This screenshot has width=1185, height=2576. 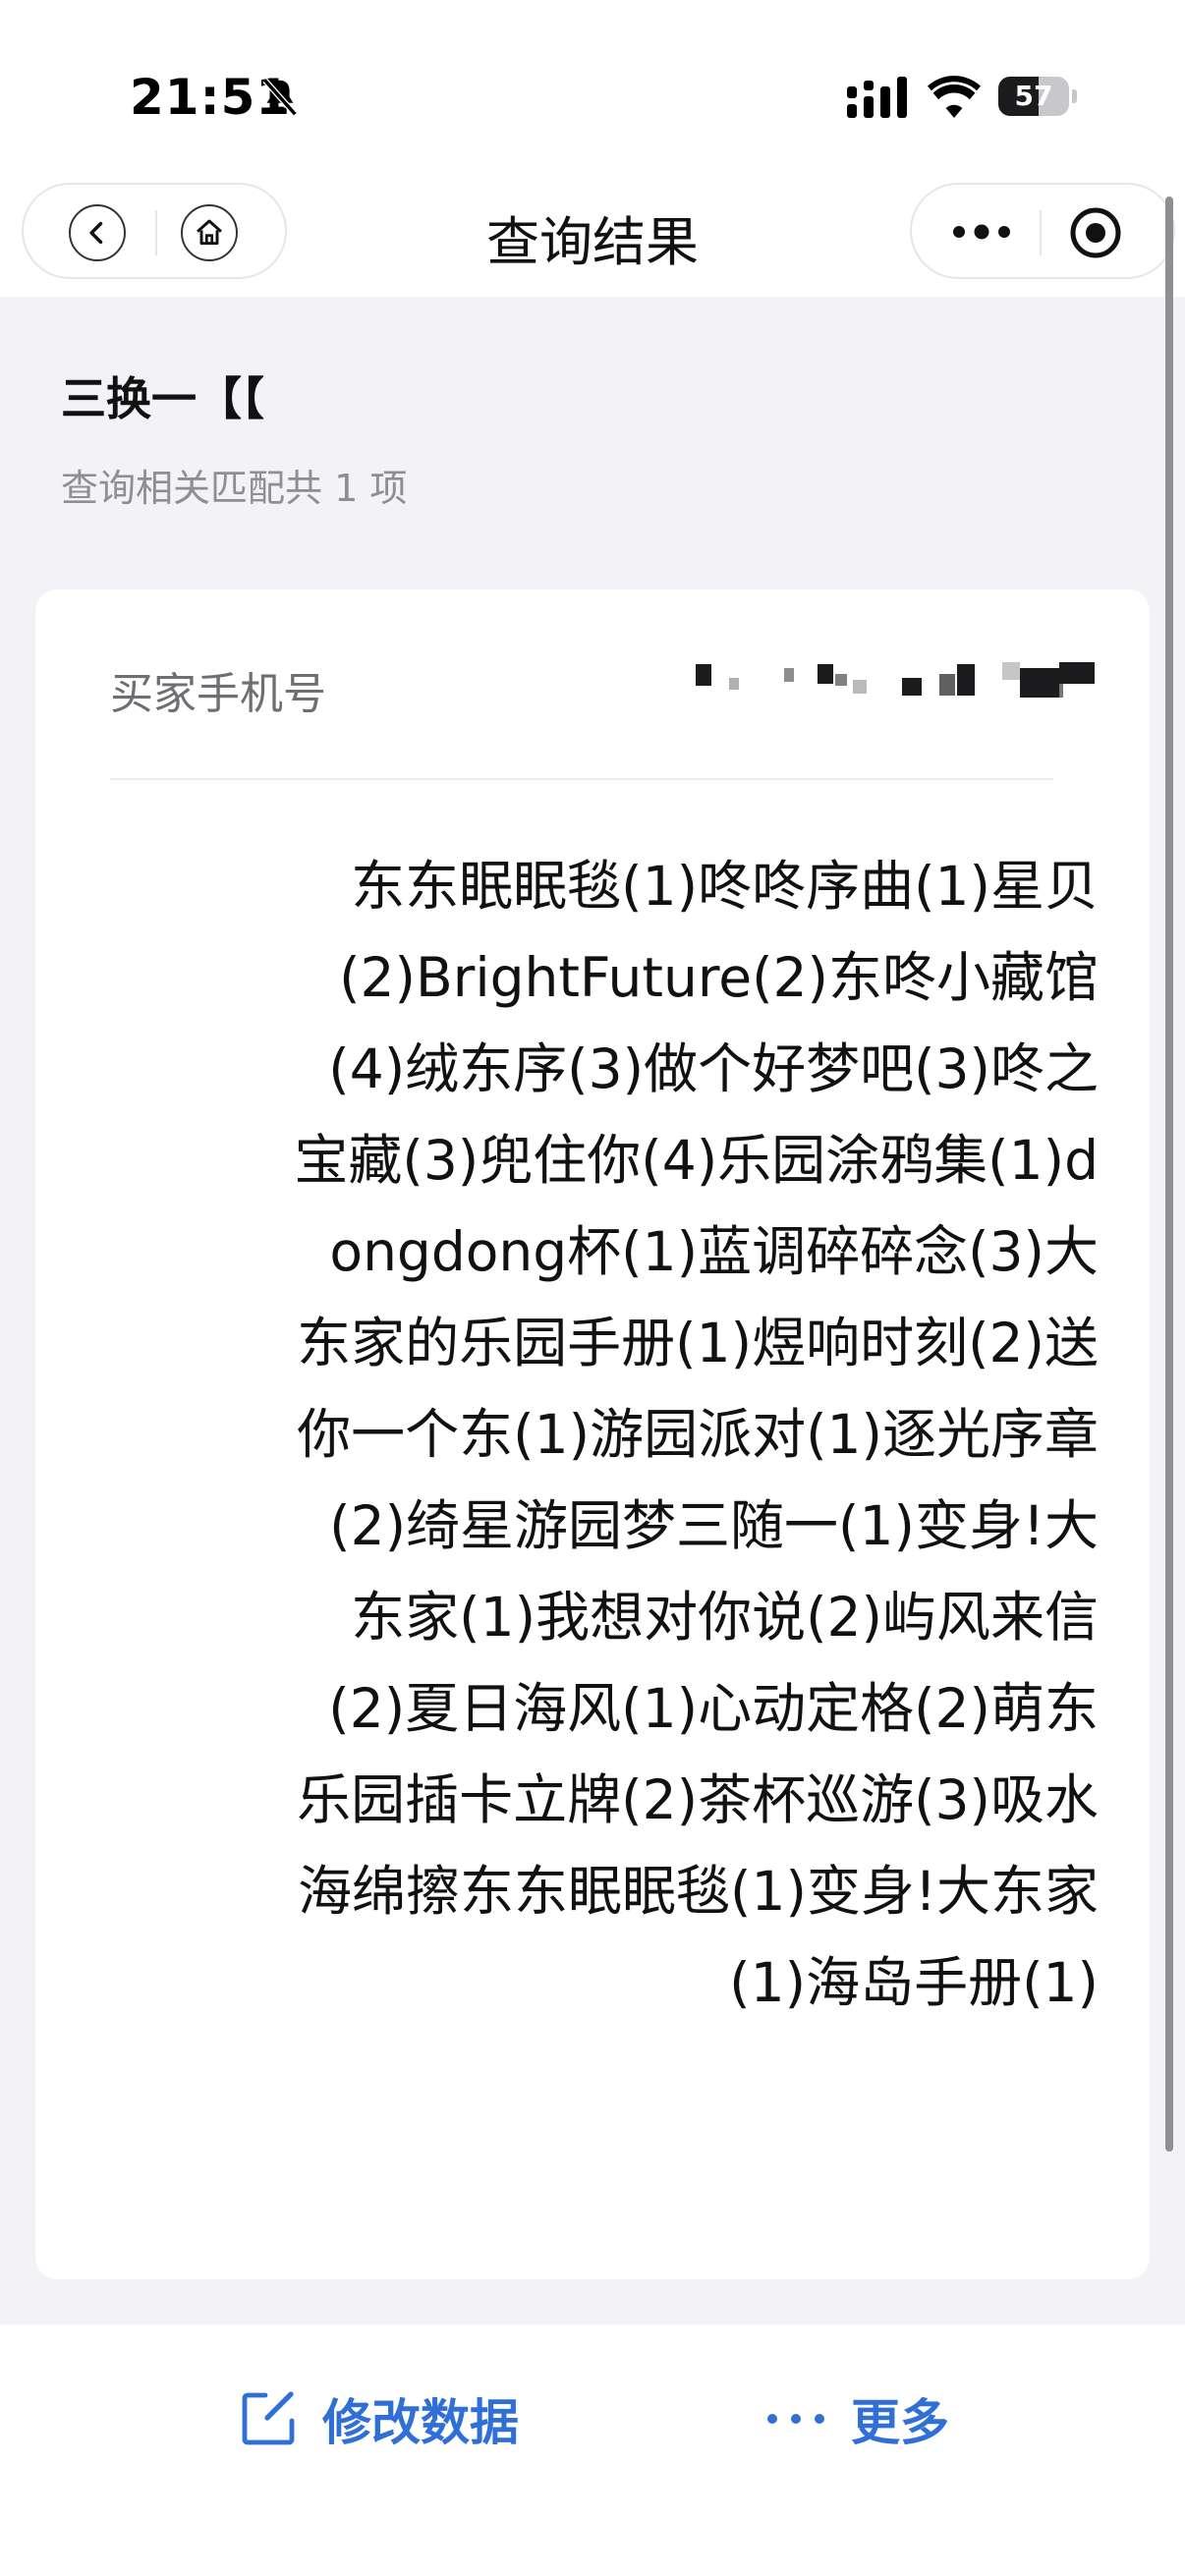 I want to click on buyer-phone-masked-value, so click(x=880, y=680).